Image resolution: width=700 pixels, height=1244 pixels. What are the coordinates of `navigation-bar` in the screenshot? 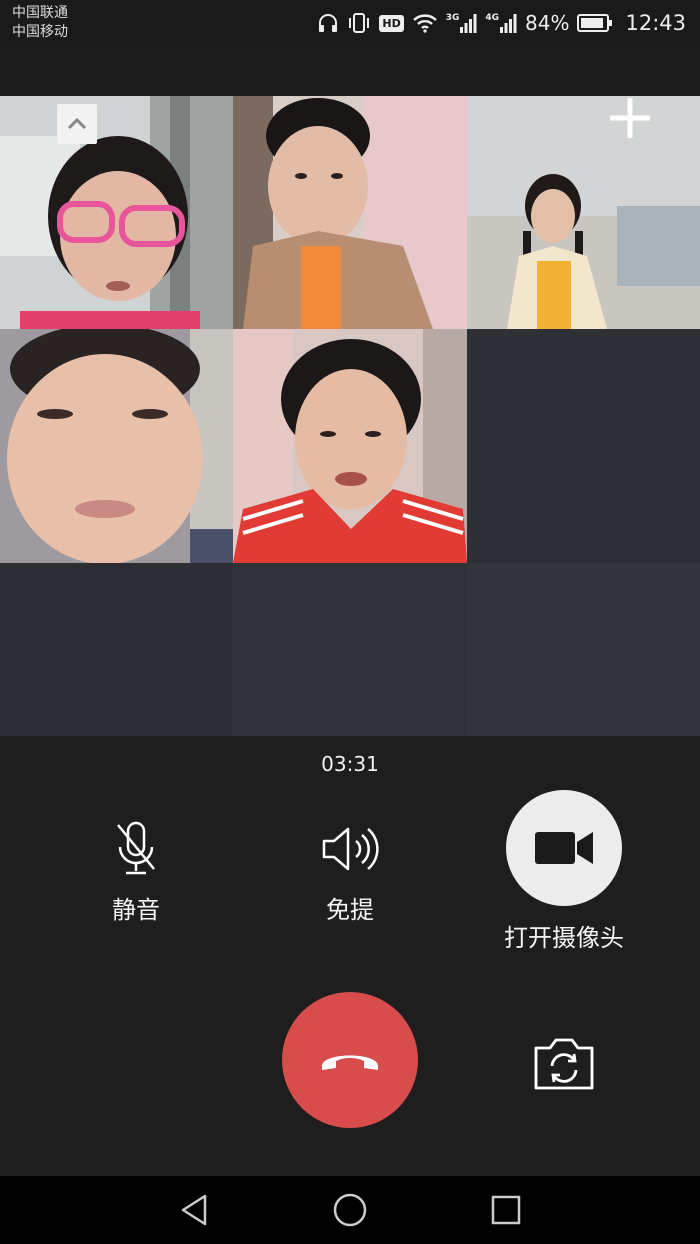 It's located at (350, 1210).